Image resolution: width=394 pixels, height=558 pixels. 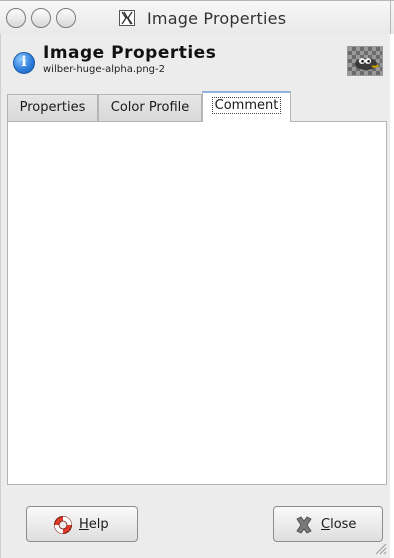 I want to click on dialog-title: Image Properties, so click(x=130, y=53).